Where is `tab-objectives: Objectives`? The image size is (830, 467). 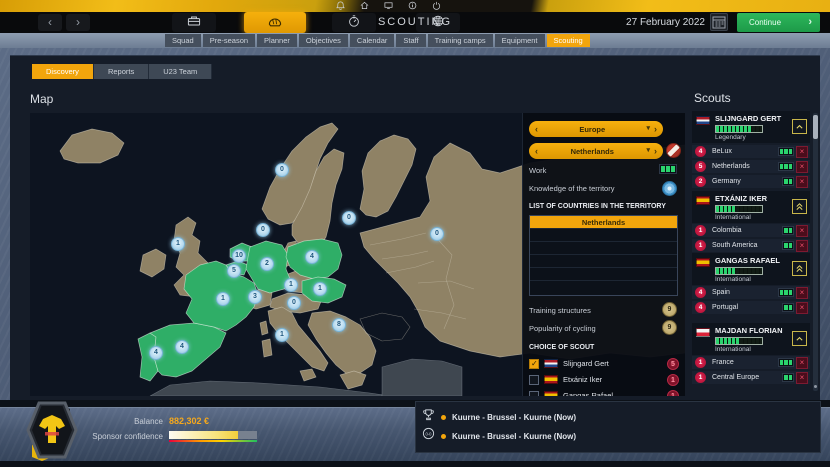
tab-objectives: Objectives is located at coordinates (323, 40).